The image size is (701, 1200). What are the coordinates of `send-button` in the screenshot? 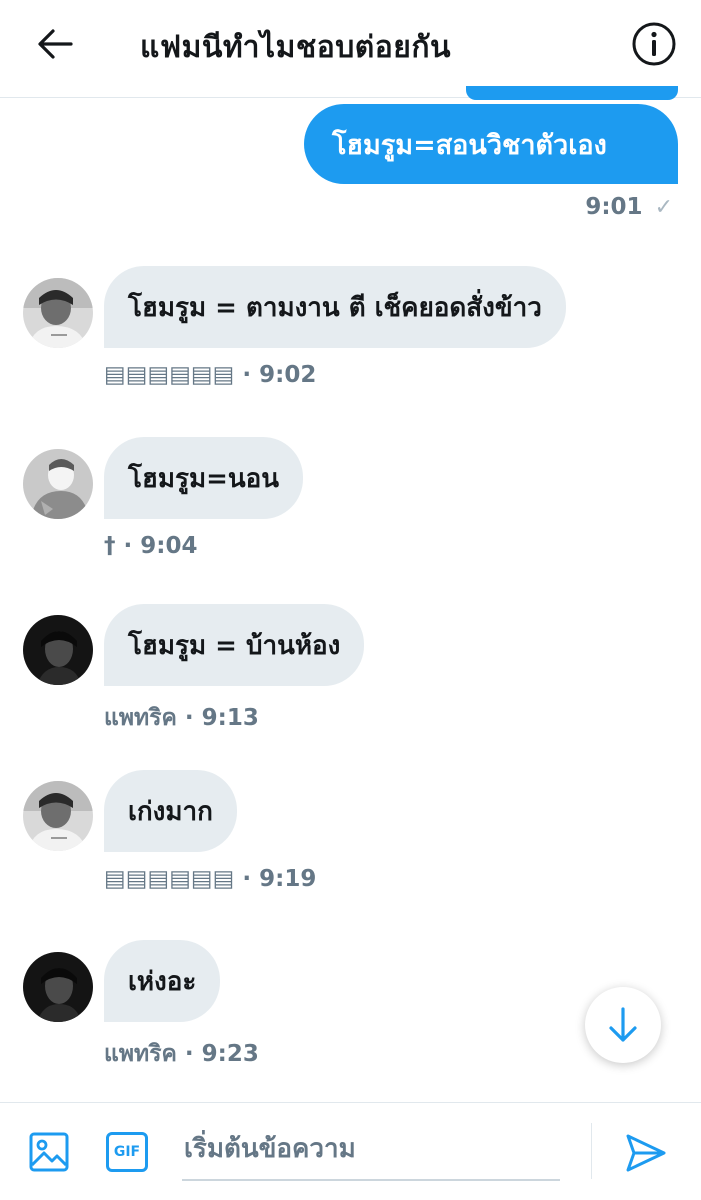 It's located at (646, 1153).